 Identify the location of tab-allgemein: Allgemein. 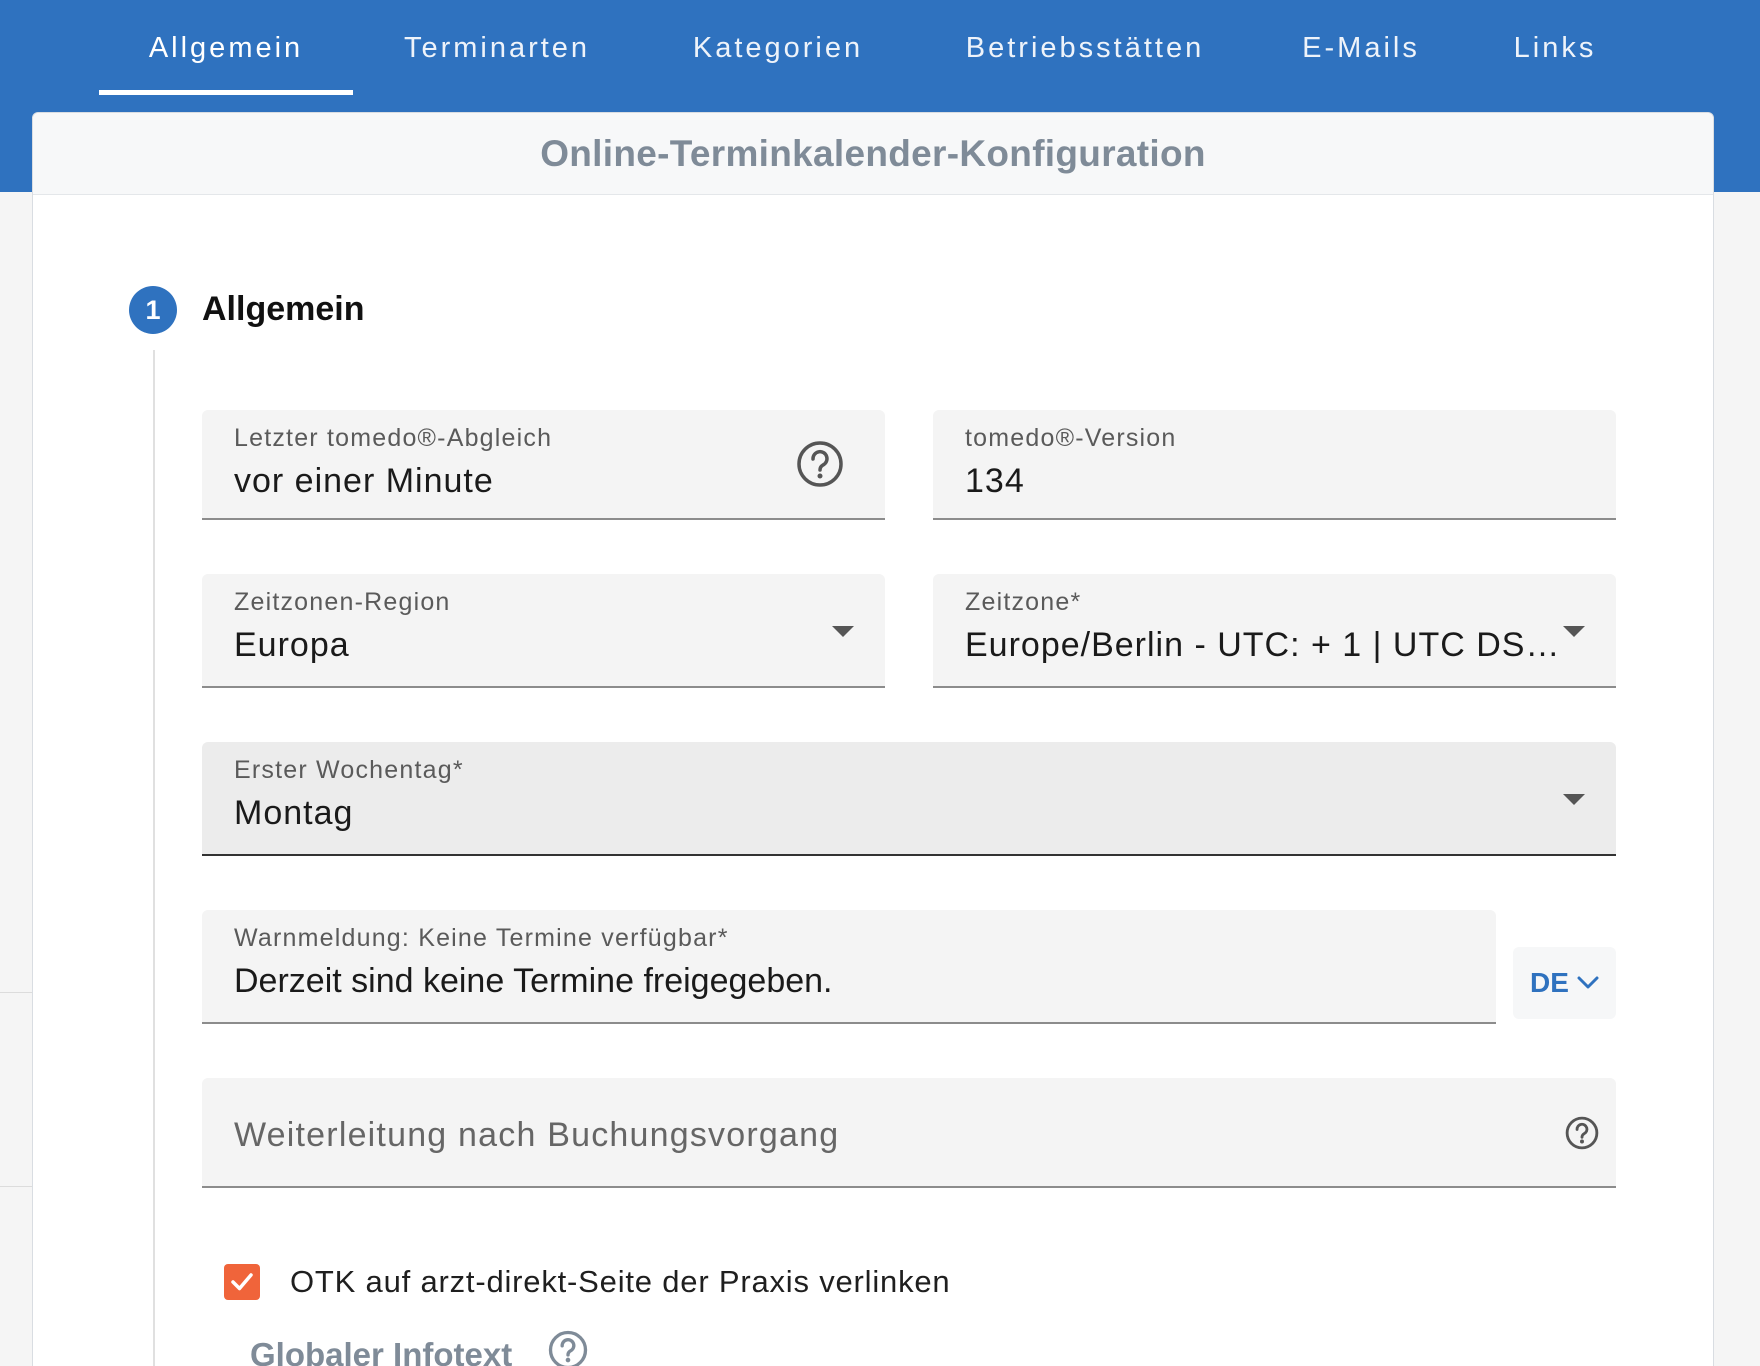
(226, 48).